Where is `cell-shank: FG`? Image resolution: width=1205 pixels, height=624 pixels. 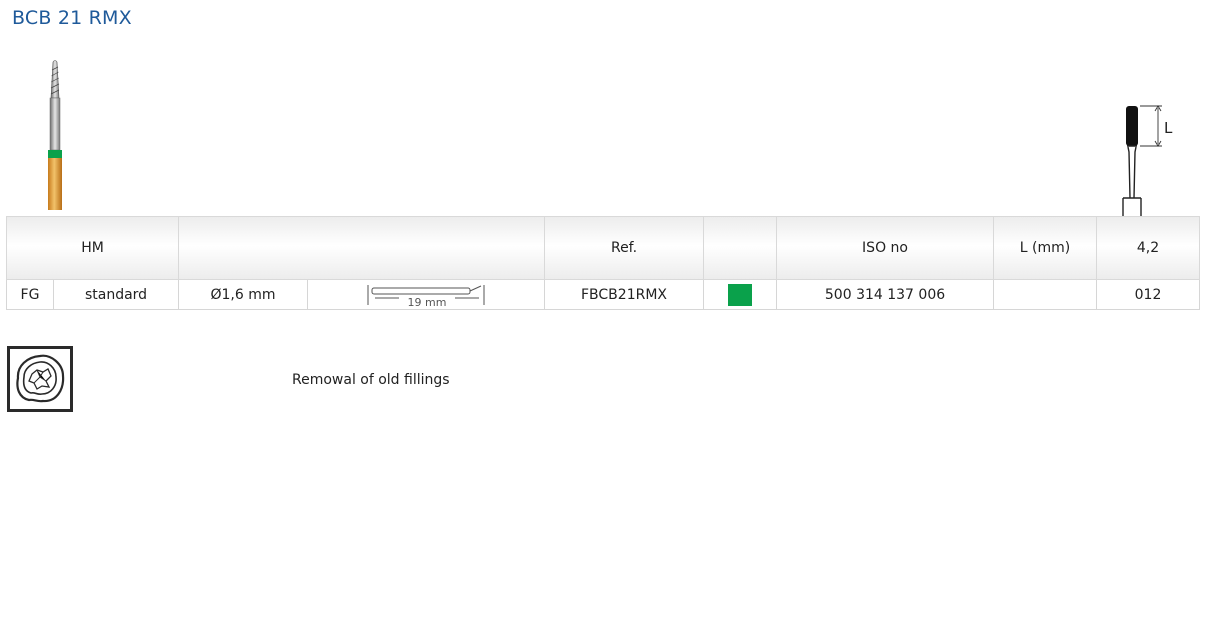 cell-shank: FG is located at coordinates (30, 294).